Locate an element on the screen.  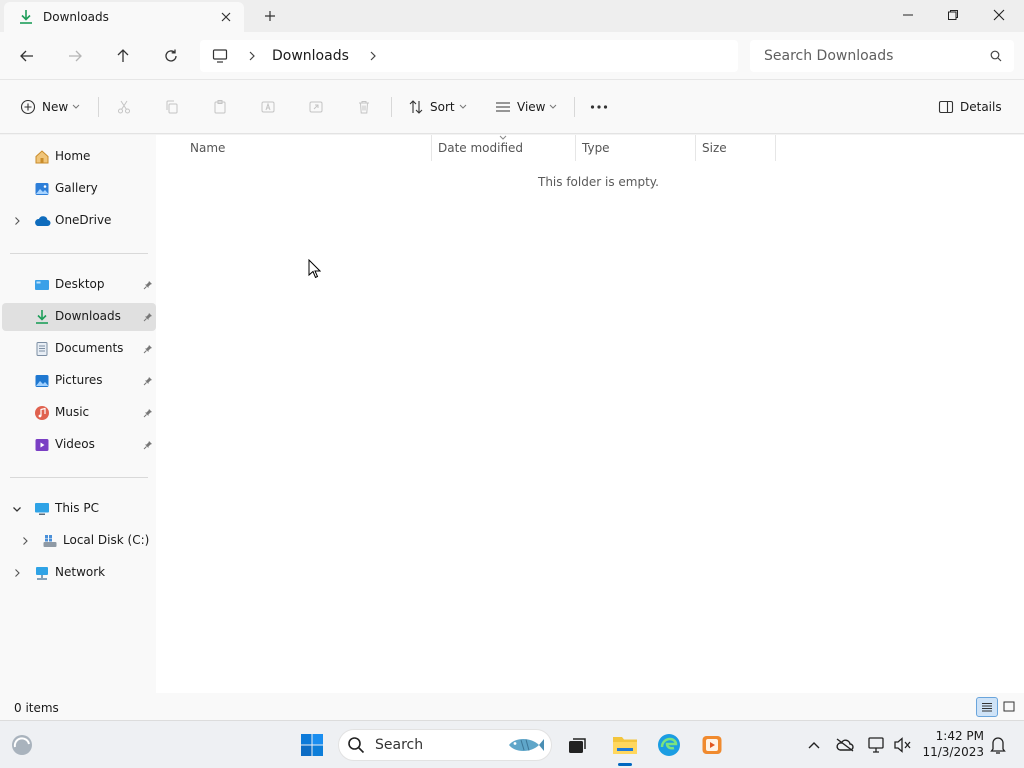
address-bar: Downloads is located at coordinates (469, 56).